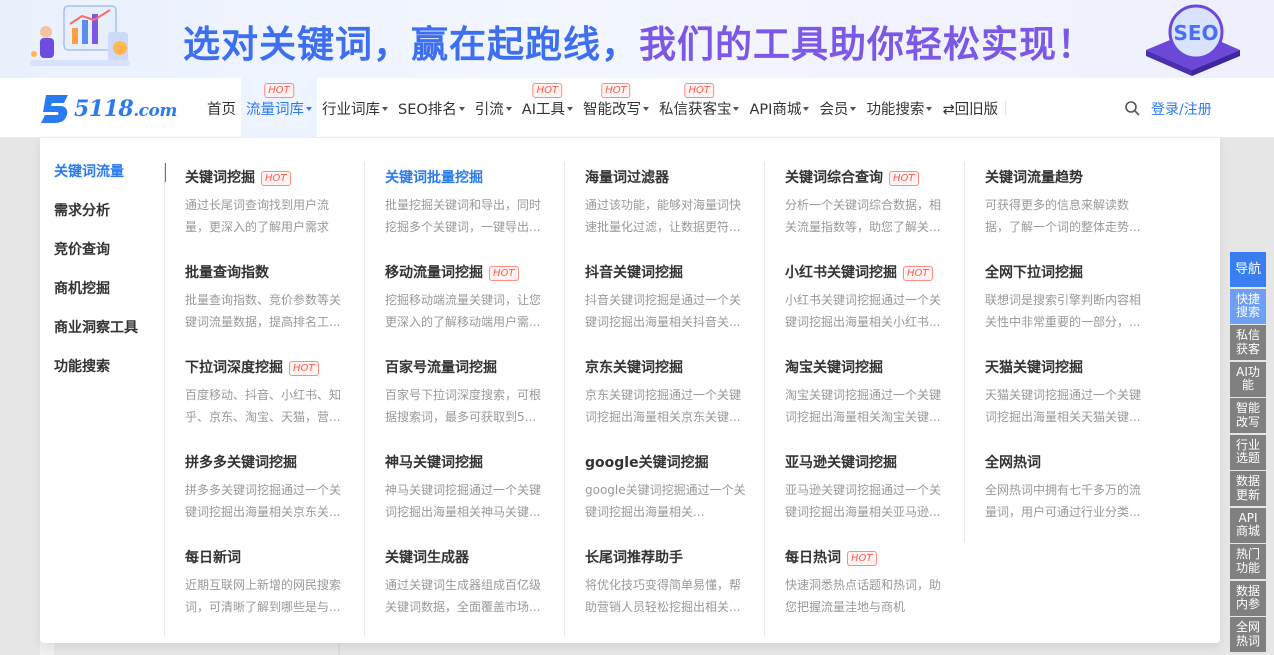  What do you see at coordinates (265, 273) in the screenshot?
I see `tool-title-row: 批量查询指数` at bounding box center [265, 273].